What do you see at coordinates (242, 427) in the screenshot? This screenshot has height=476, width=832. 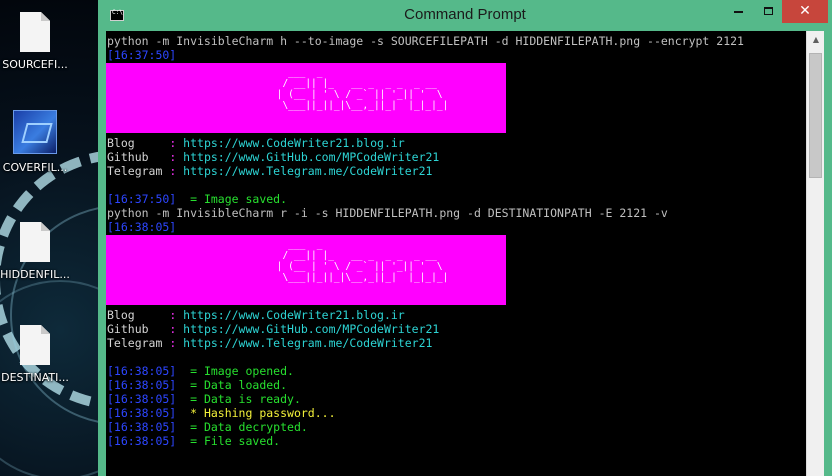 I see `log-message: = Data decrypted.` at bounding box center [242, 427].